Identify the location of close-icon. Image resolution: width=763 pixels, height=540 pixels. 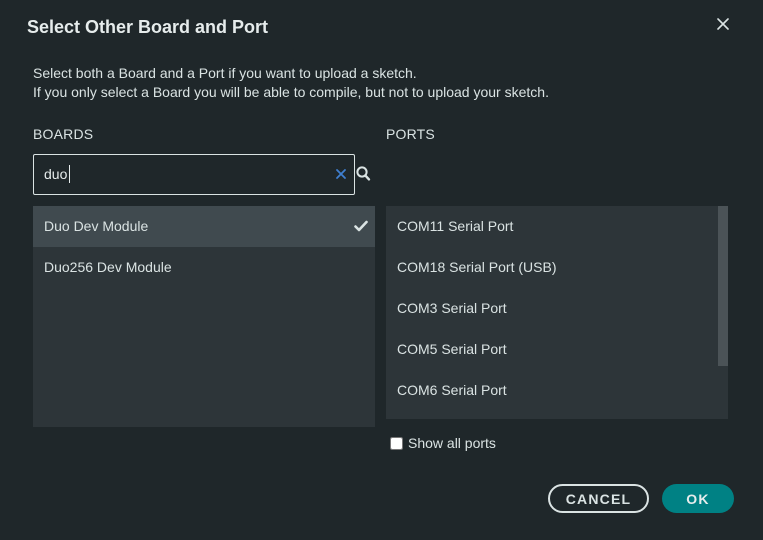
(723, 24).